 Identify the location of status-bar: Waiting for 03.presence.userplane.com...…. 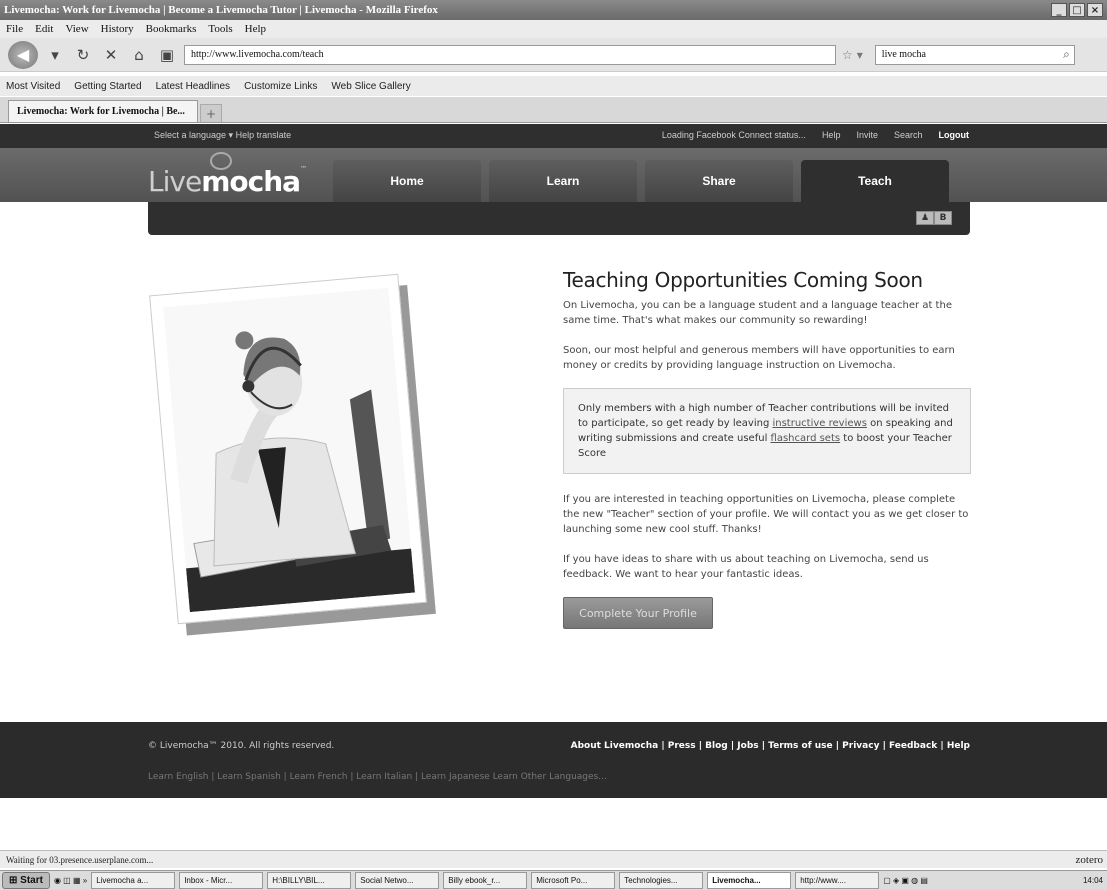
(553, 859).